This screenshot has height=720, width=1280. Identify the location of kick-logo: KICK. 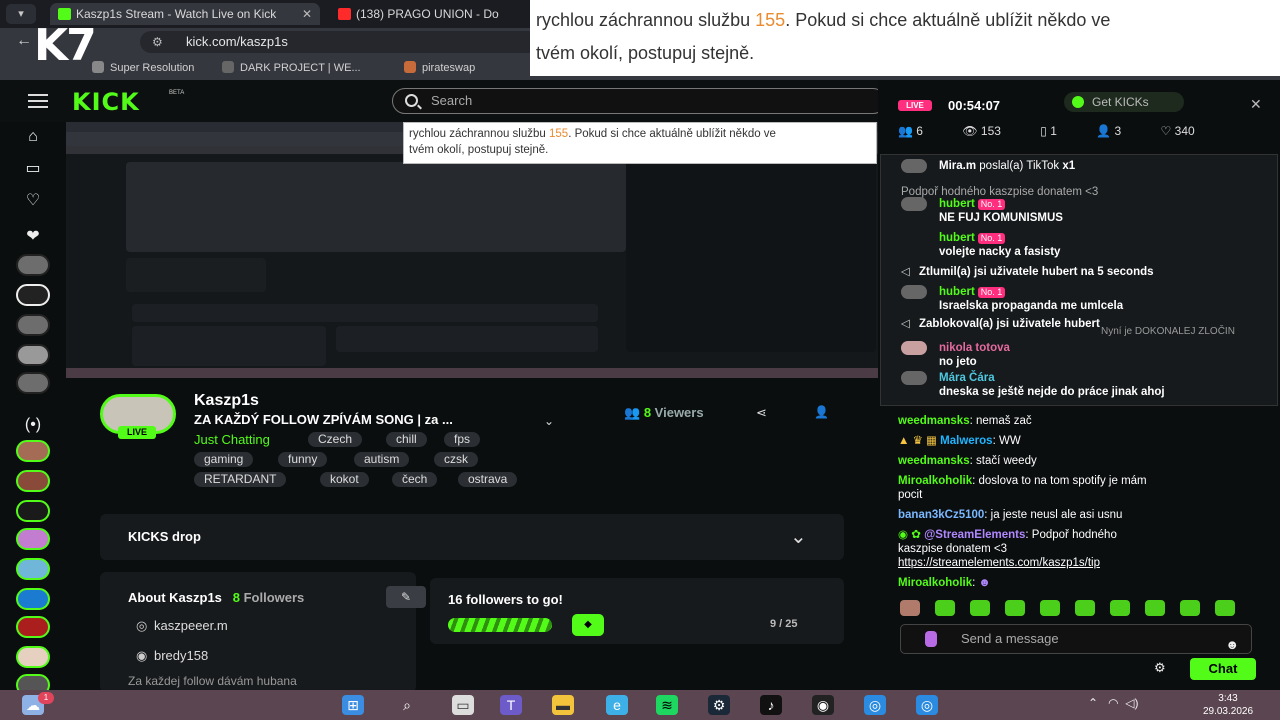
(106, 102).